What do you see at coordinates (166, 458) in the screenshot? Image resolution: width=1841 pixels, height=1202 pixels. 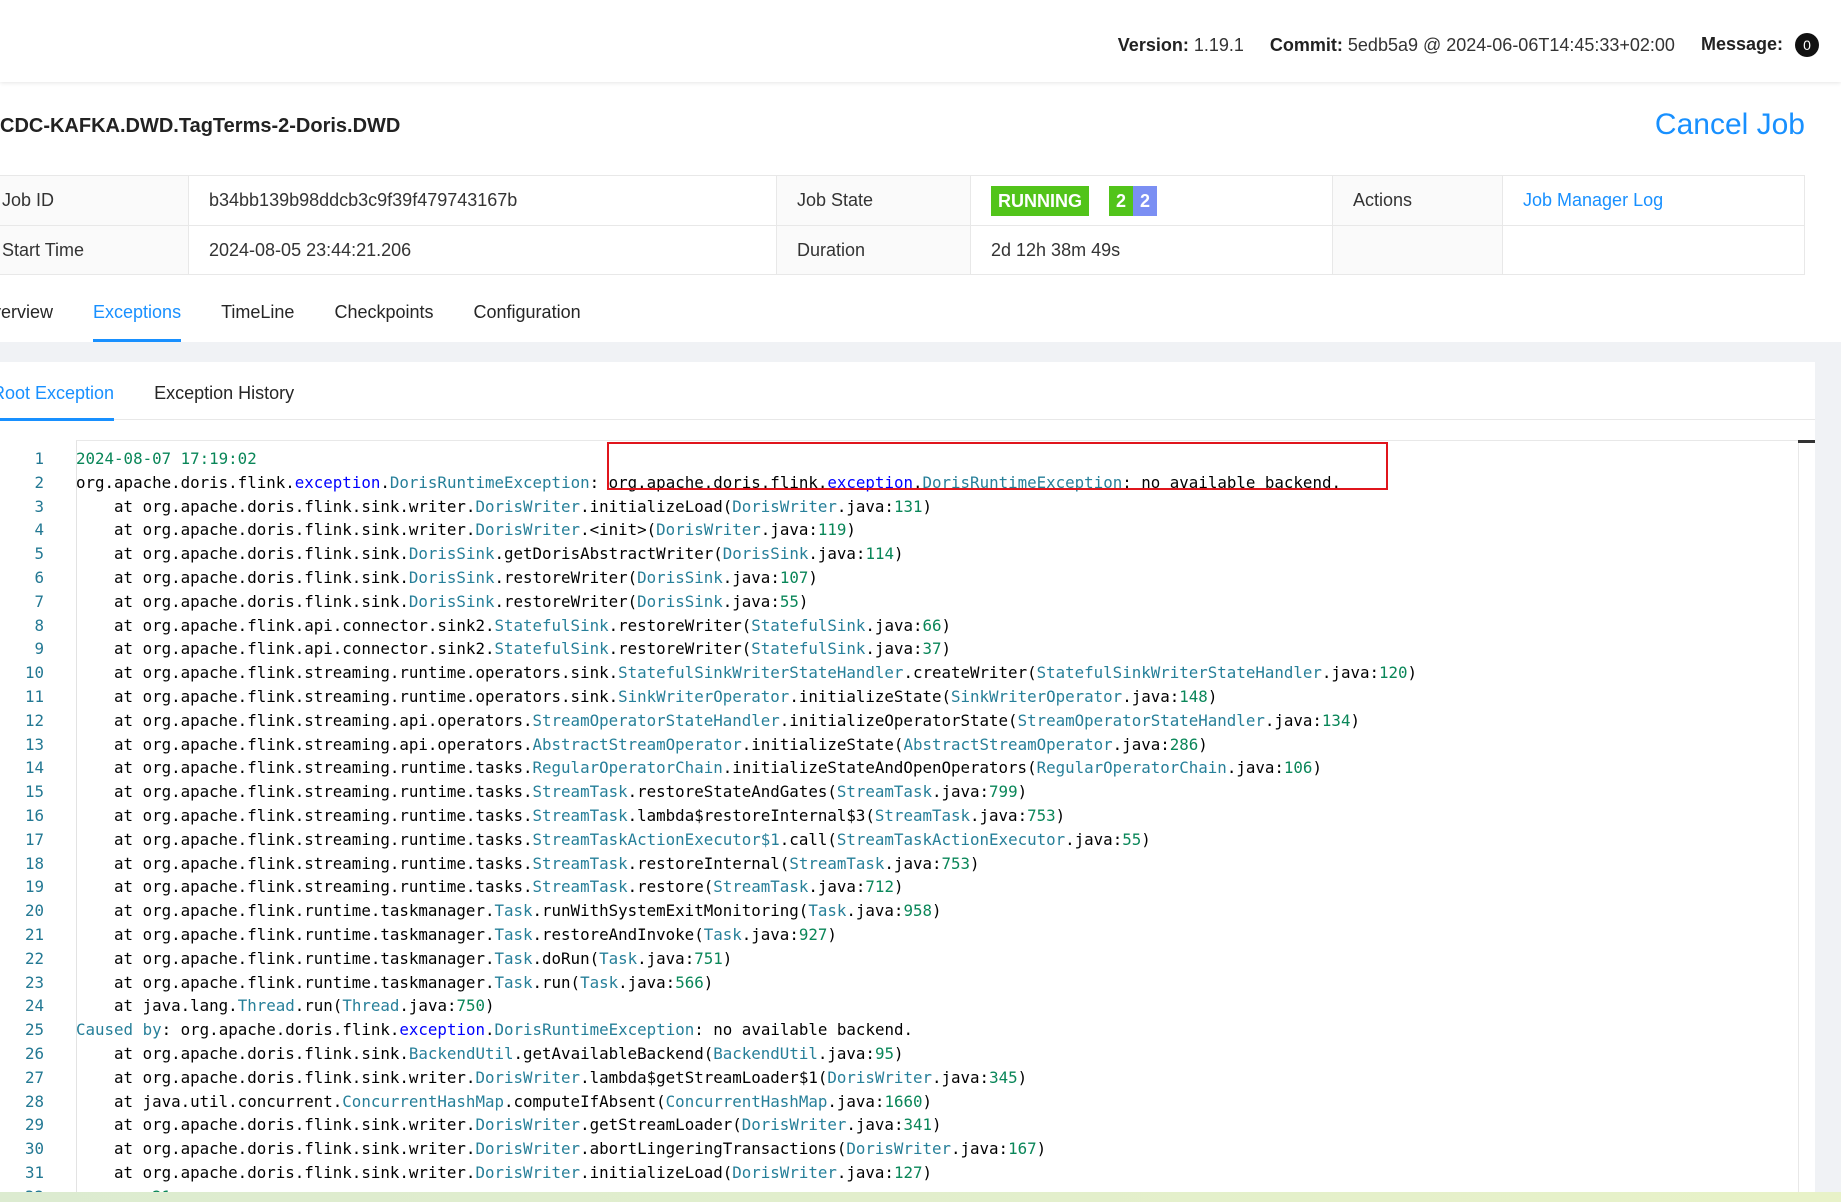 I see `code-text: 2024-08-07 17:19:02` at bounding box center [166, 458].